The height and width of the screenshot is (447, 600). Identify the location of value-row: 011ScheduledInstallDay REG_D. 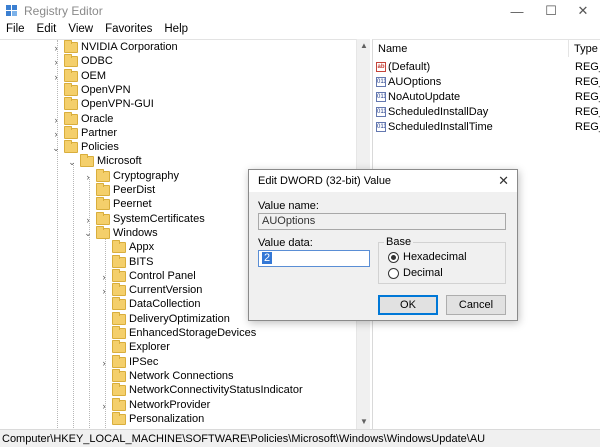
(488, 111).